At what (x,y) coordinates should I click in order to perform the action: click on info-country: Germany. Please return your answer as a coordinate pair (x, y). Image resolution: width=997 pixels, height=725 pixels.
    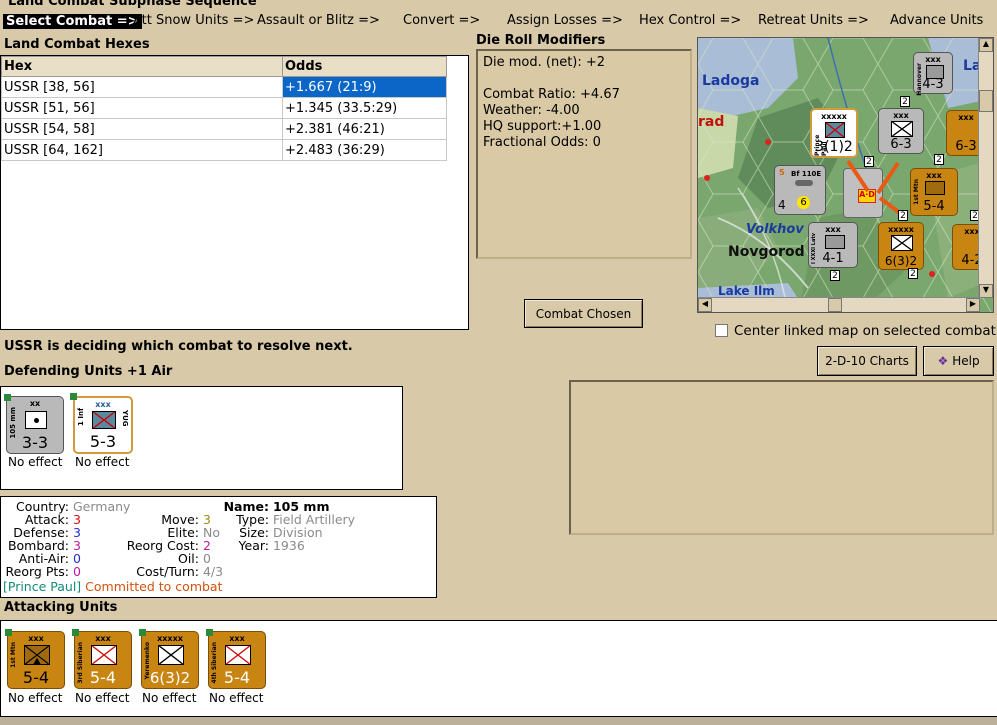
    Looking at the image, I should click on (101, 506).